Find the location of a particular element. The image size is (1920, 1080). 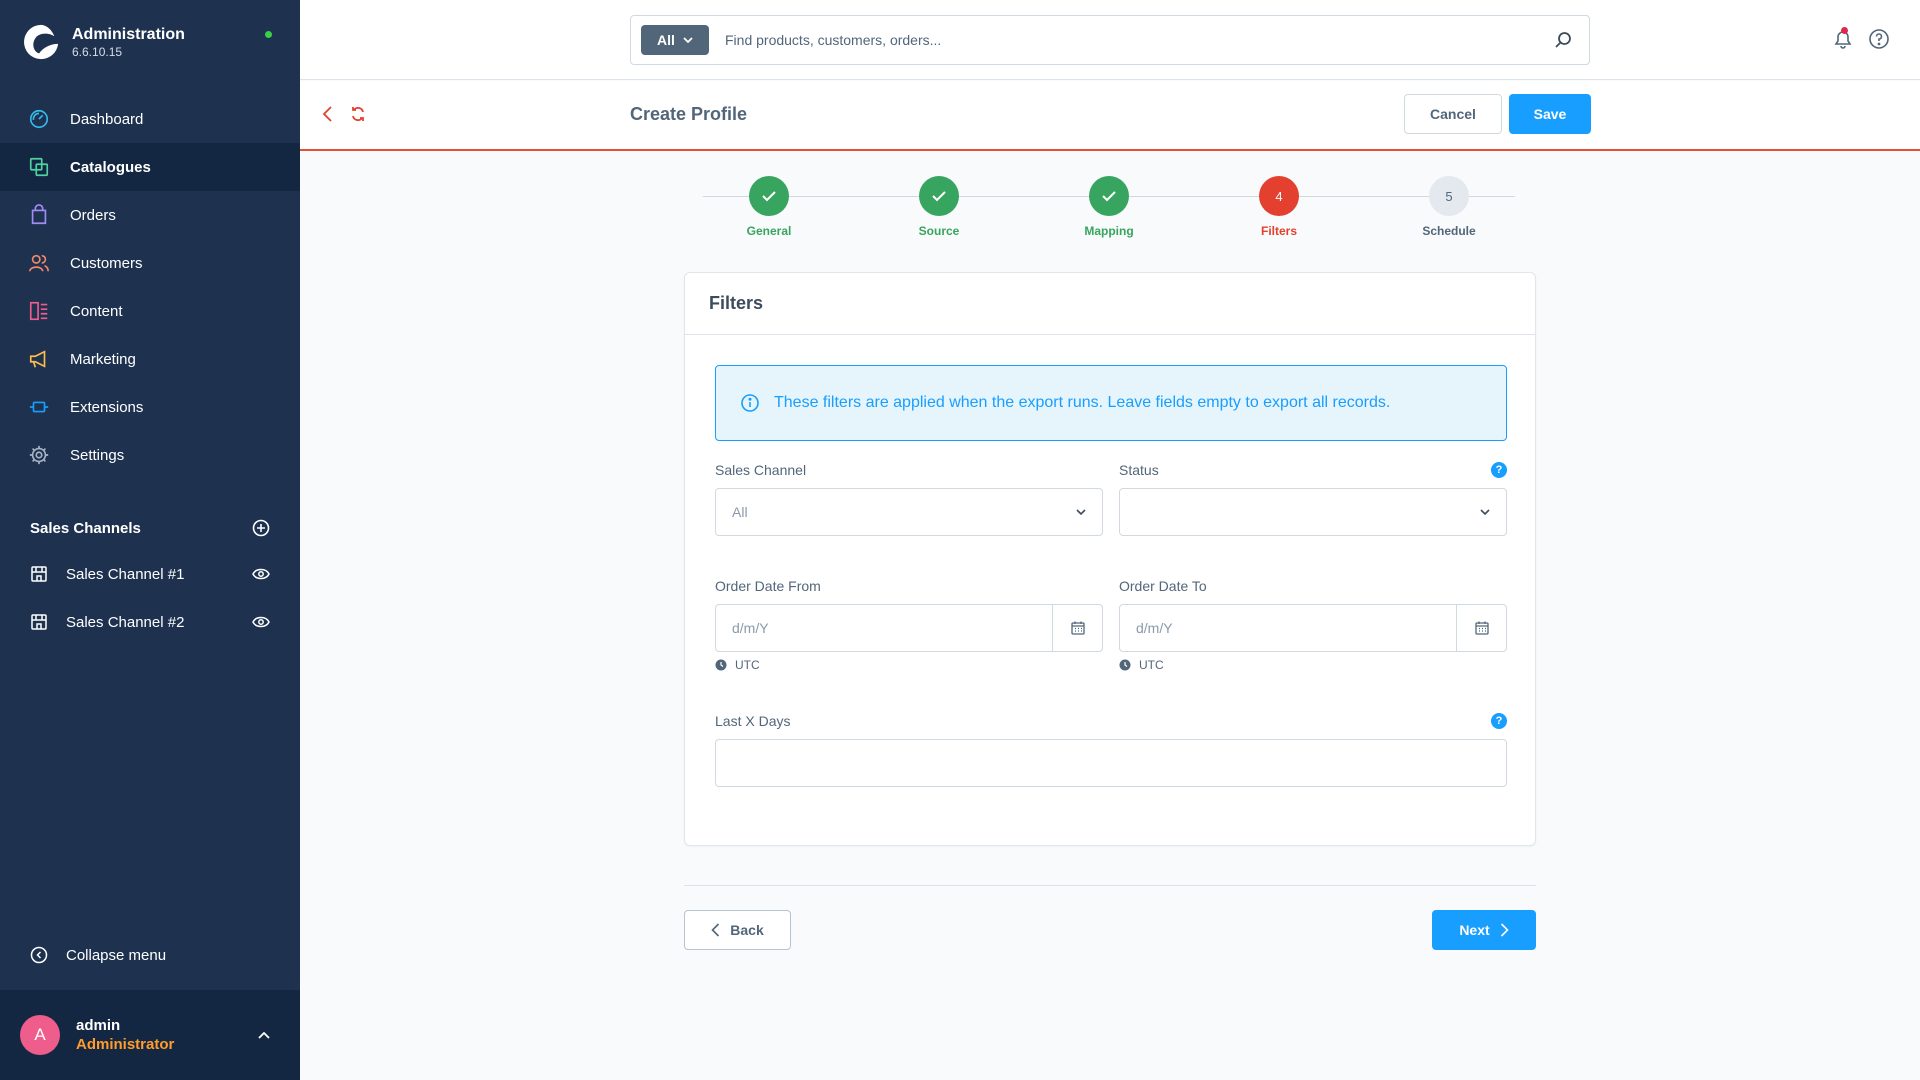

chevron-down-icon is located at coordinates (688, 39).